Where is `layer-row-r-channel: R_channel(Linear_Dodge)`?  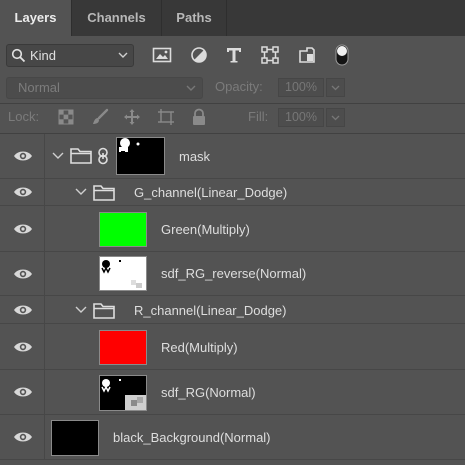 layer-row-r-channel: R_channel(Linear_Dodge) is located at coordinates (232, 310).